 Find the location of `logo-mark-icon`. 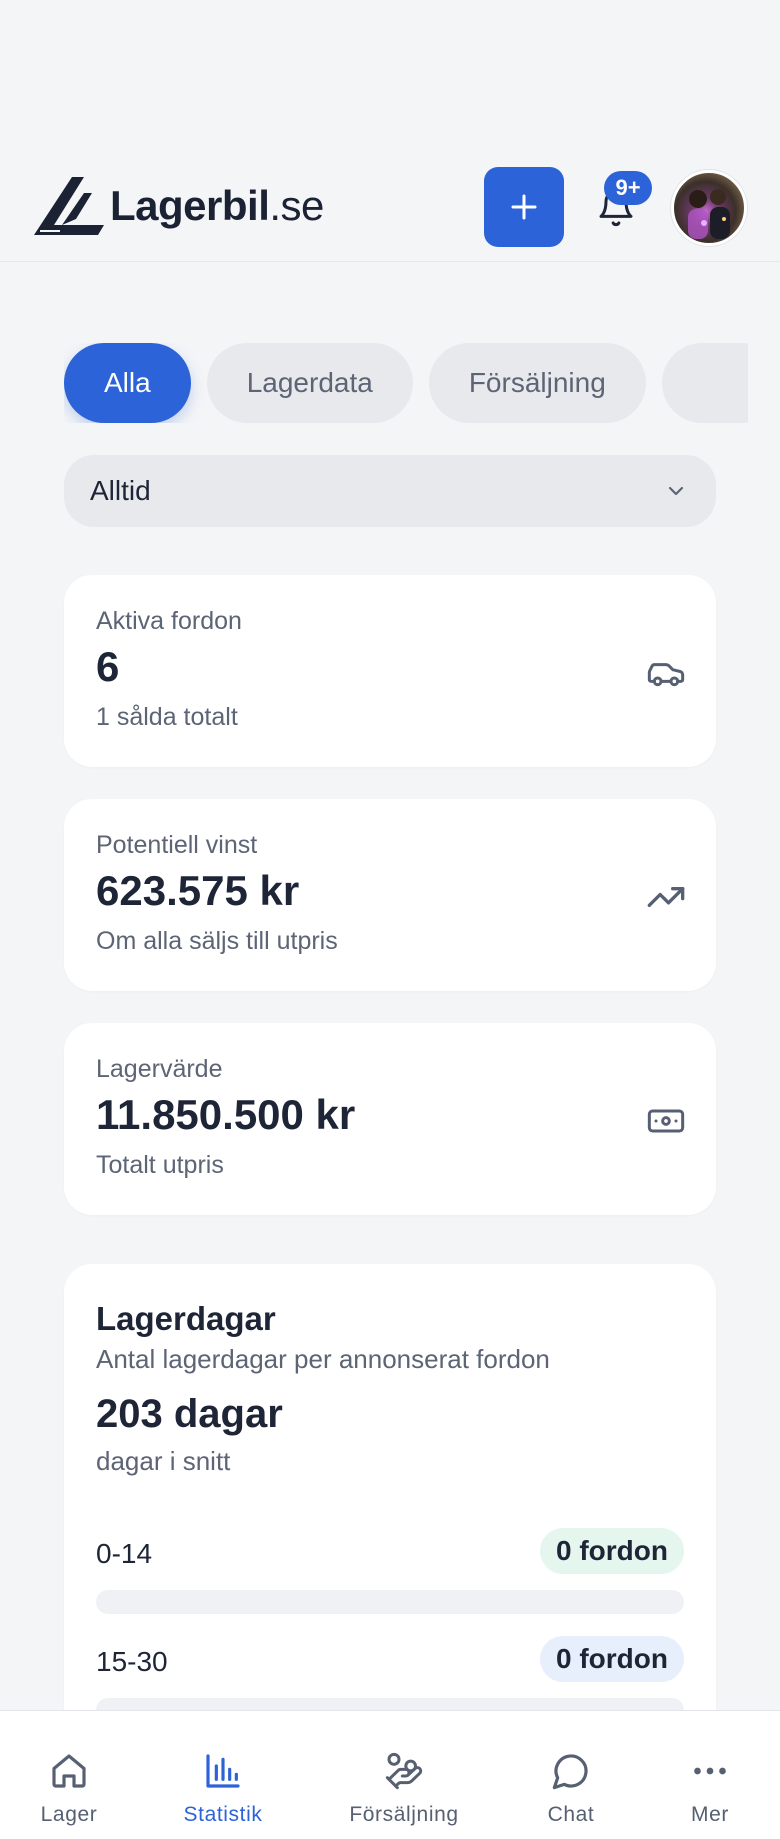

logo-mark-icon is located at coordinates (69, 206).